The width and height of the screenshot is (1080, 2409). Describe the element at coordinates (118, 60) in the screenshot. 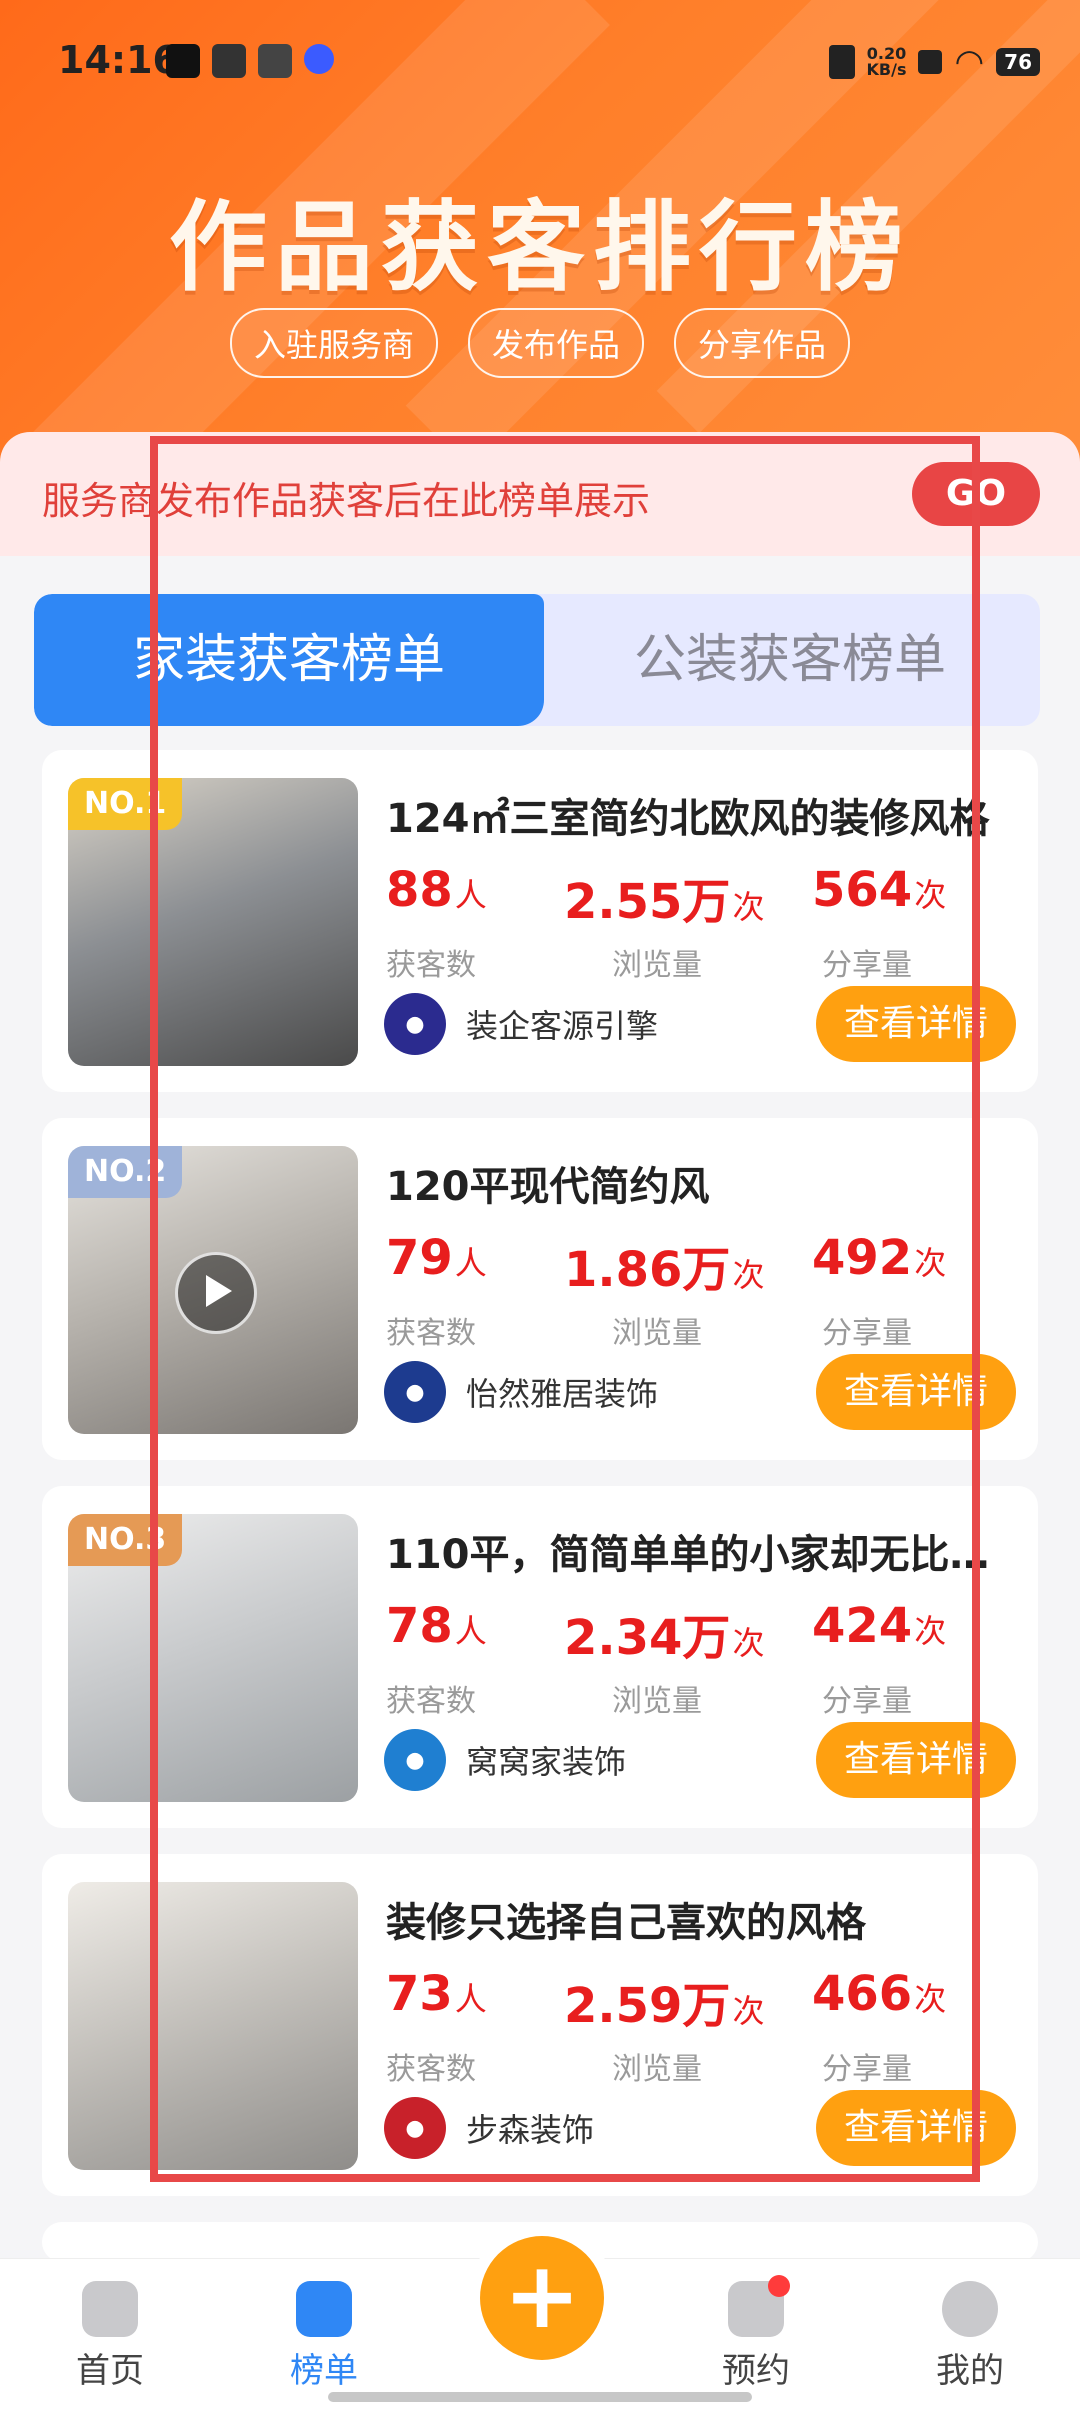

I see `status-time: 14:16` at that location.